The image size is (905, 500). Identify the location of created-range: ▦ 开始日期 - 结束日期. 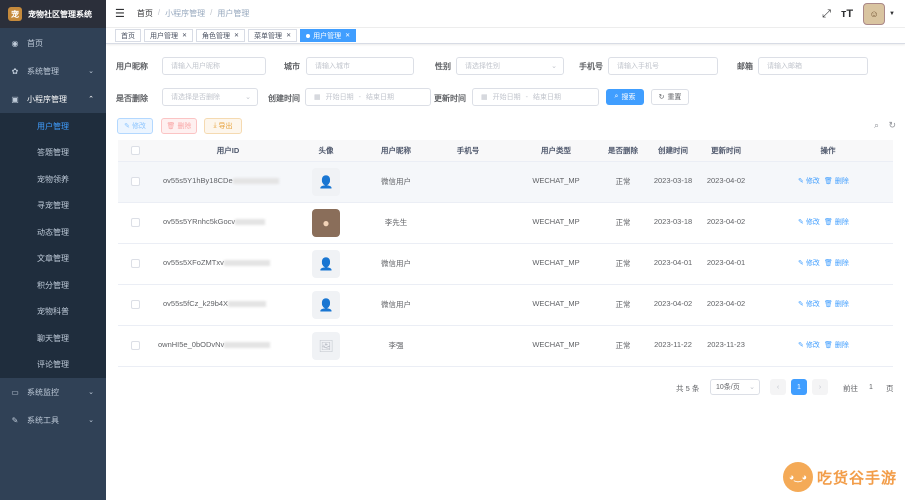
(368, 97).